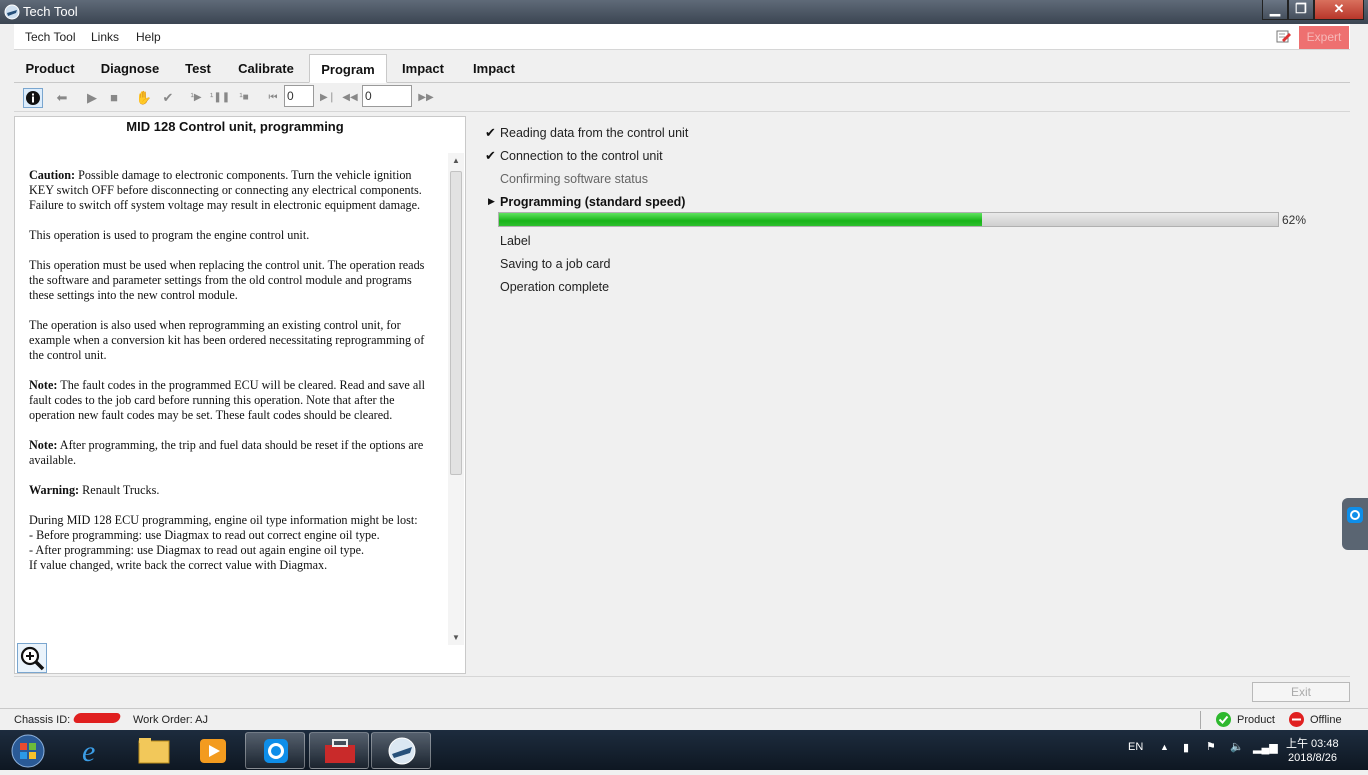  Describe the element at coordinates (350, 98) in the screenshot. I see `rewind-icon: ◀◀` at that location.